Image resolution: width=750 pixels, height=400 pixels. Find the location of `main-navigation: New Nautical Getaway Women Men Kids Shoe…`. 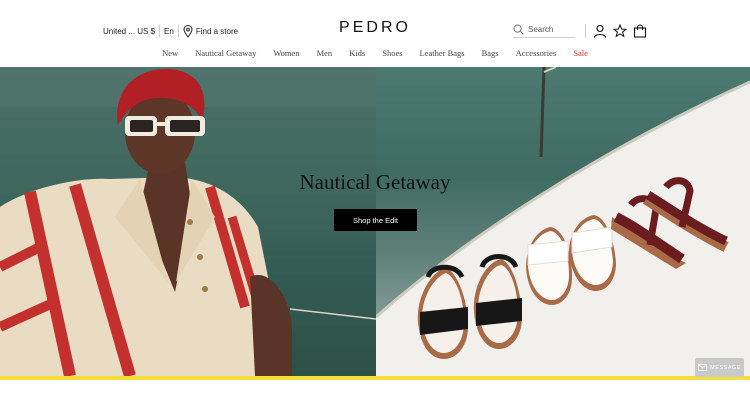

main-navigation: New Nautical Getaway Women Men Kids Shoe… is located at coordinates (375, 53).